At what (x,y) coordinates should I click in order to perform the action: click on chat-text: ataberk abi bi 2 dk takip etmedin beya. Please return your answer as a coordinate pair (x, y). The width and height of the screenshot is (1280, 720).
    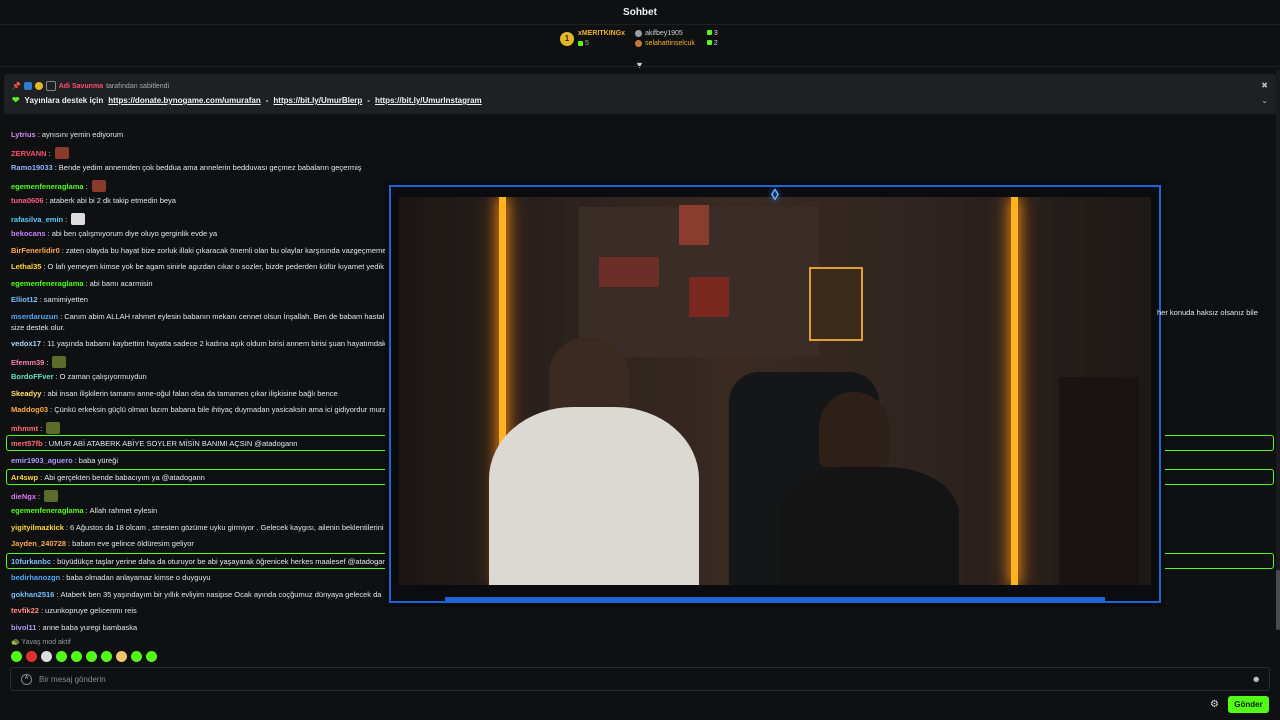
    Looking at the image, I should click on (112, 200).